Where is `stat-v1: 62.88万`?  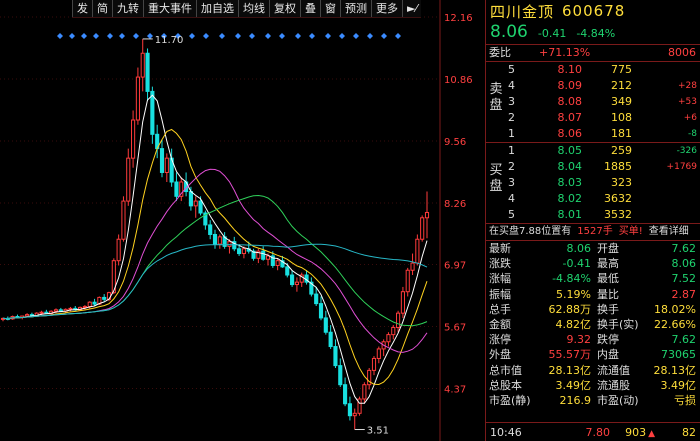 stat-v1: 62.88万 is located at coordinates (570, 309).